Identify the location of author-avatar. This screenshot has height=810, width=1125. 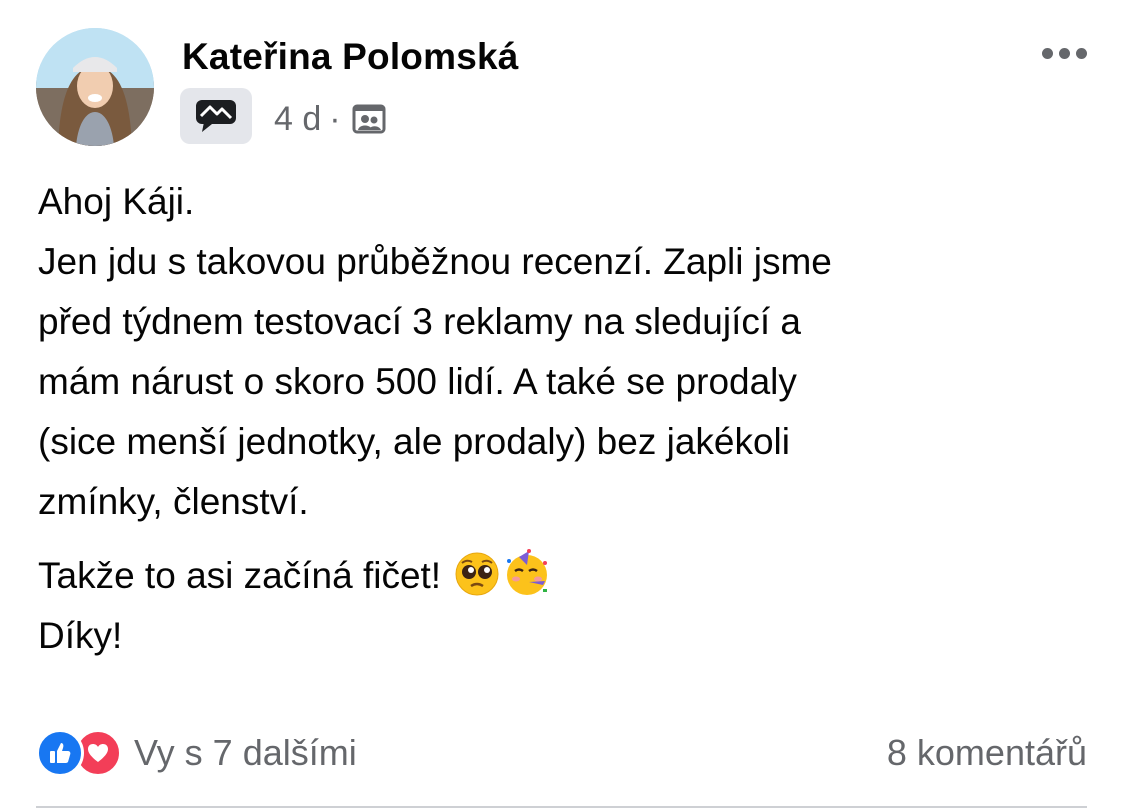
(95, 87).